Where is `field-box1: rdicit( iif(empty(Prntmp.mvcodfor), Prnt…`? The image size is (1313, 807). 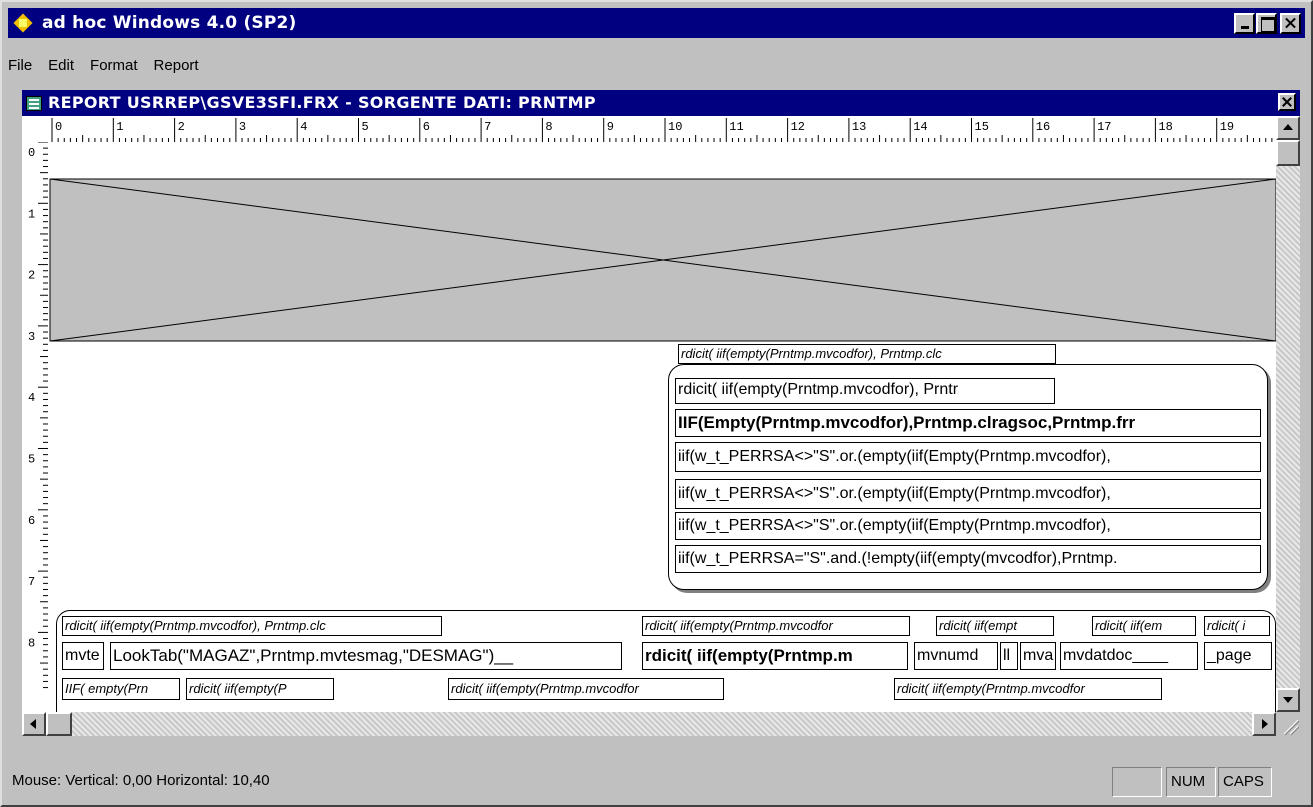 field-box1: rdicit( iif(empty(Prntmp.mvcodfor), Prnt… is located at coordinates (865, 391).